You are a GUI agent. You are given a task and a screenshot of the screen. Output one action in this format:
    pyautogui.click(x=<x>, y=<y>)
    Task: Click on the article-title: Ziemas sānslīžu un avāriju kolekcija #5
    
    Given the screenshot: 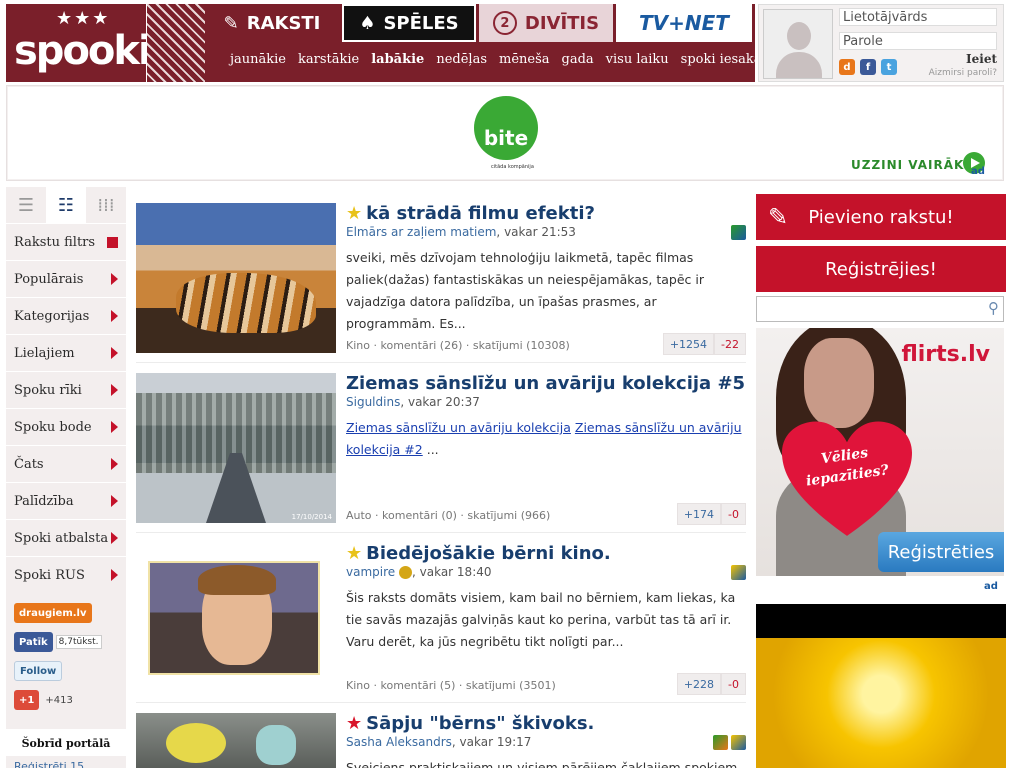 What is the action you would take?
    pyautogui.click(x=545, y=383)
    